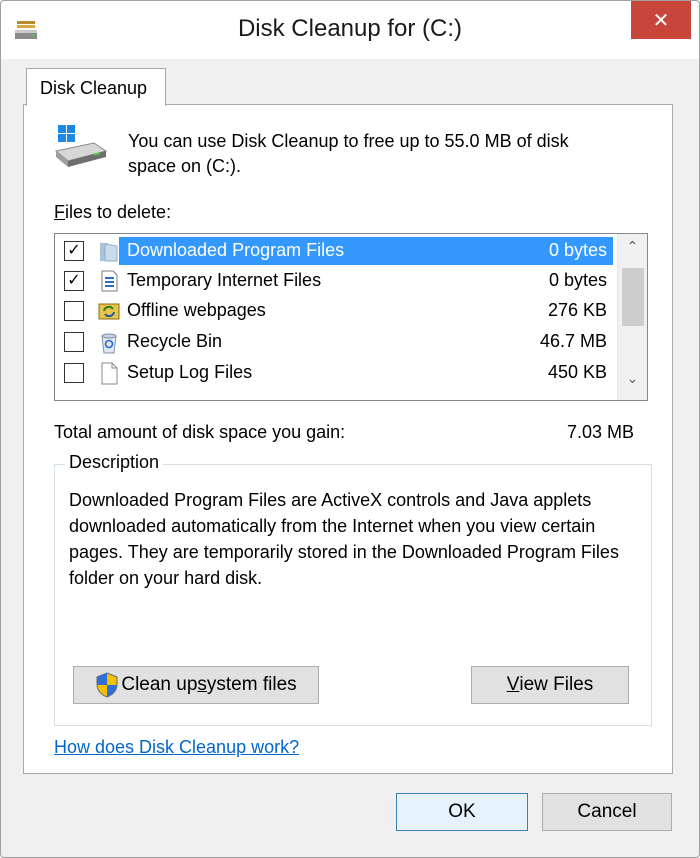 The height and width of the screenshot is (858, 700). What do you see at coordinates (632, 382) in the screenshot?
I see `scroll-down-icon: ⌄` at bounding box center [632, 382].